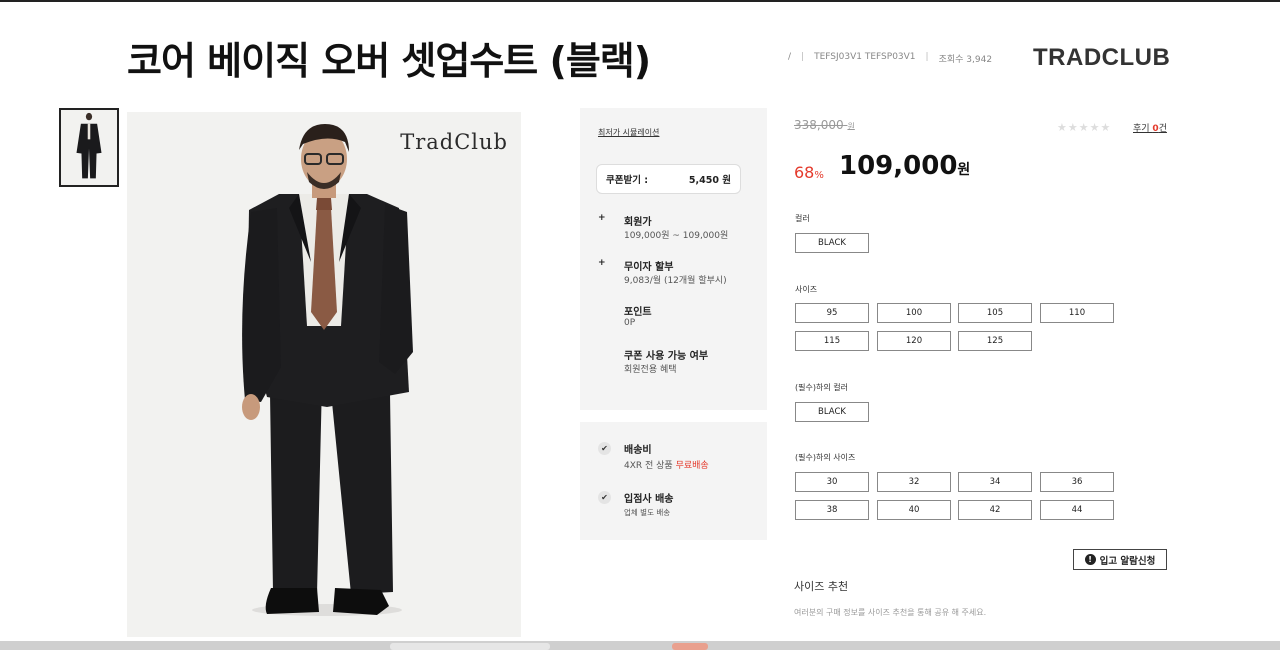 Image resolution: width=1280 pixels, height=650 pixels. I want to click on discount-value: 68, so click(804, 172).